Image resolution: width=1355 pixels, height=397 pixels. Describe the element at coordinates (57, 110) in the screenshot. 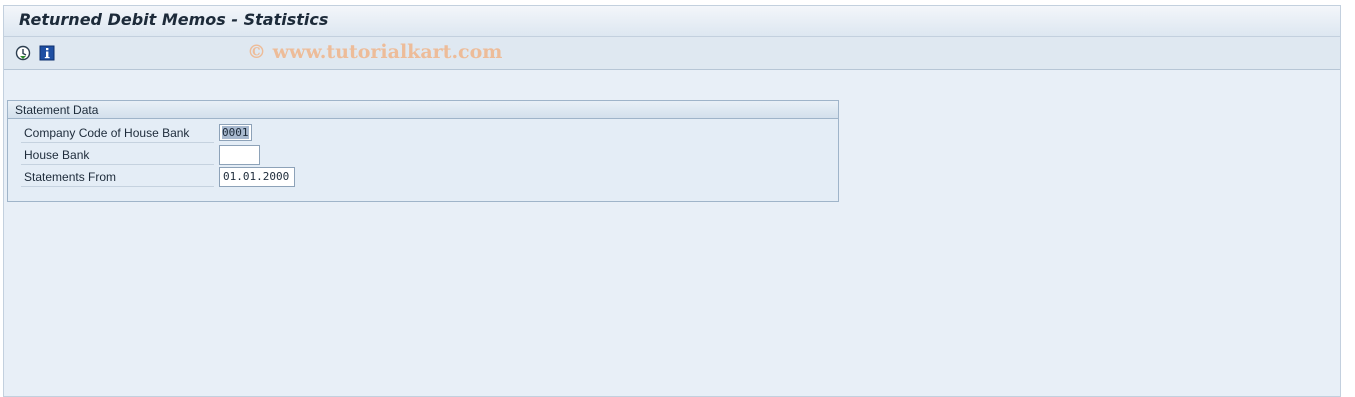

I see `group-title: Statement Data` at that location.